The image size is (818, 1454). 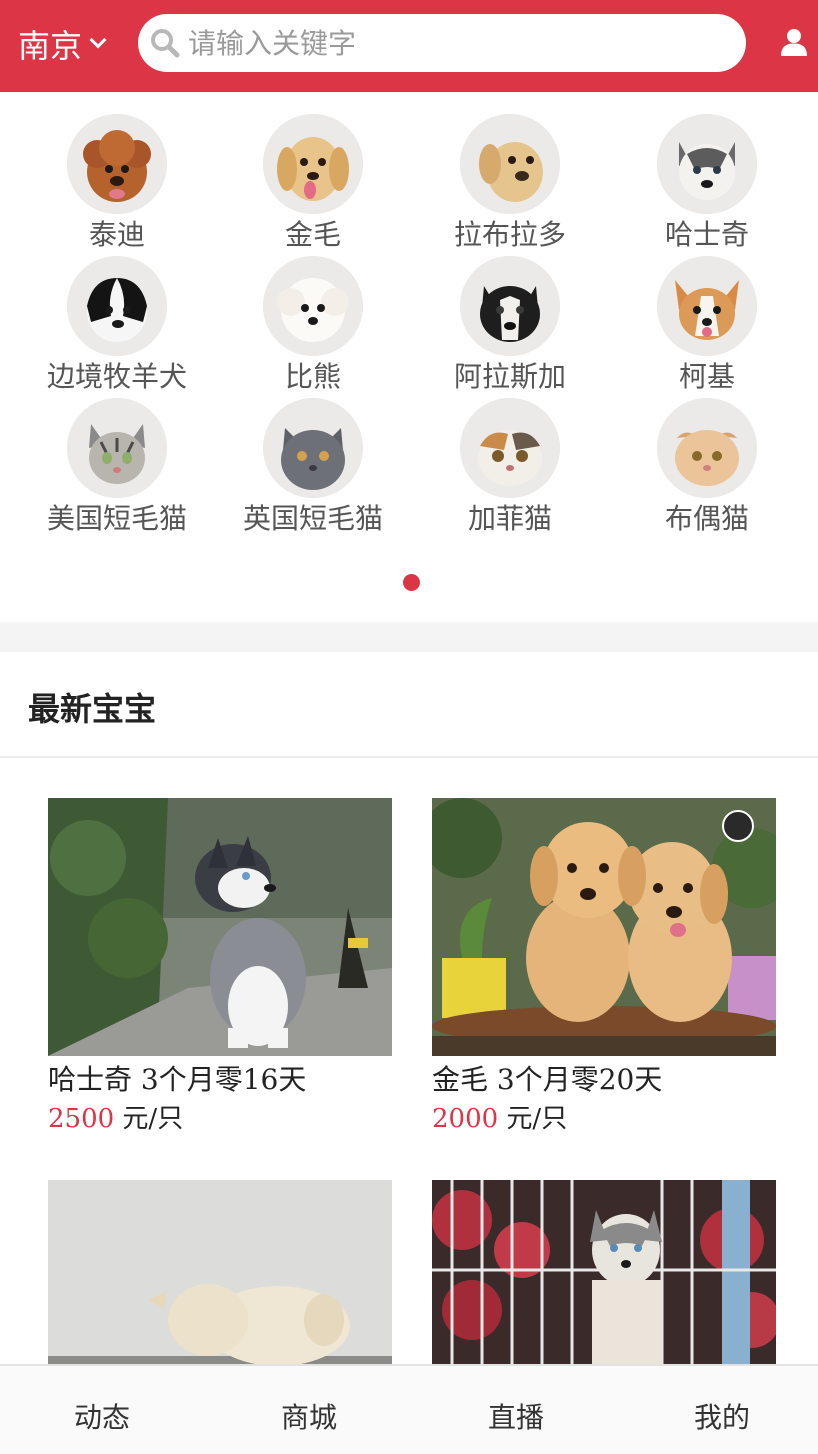 I want to click on husky-puppy-photo, so click(x=220, y=927).